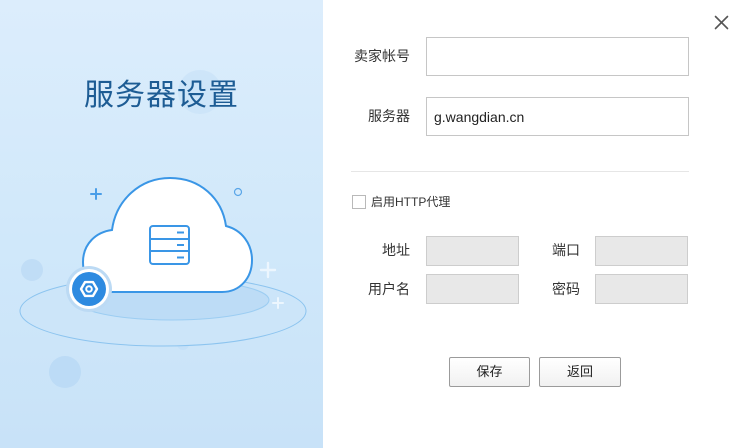 This screenshot has width=750, height=448. I want to click on page-title: 服务器设置, so click(161, 95).